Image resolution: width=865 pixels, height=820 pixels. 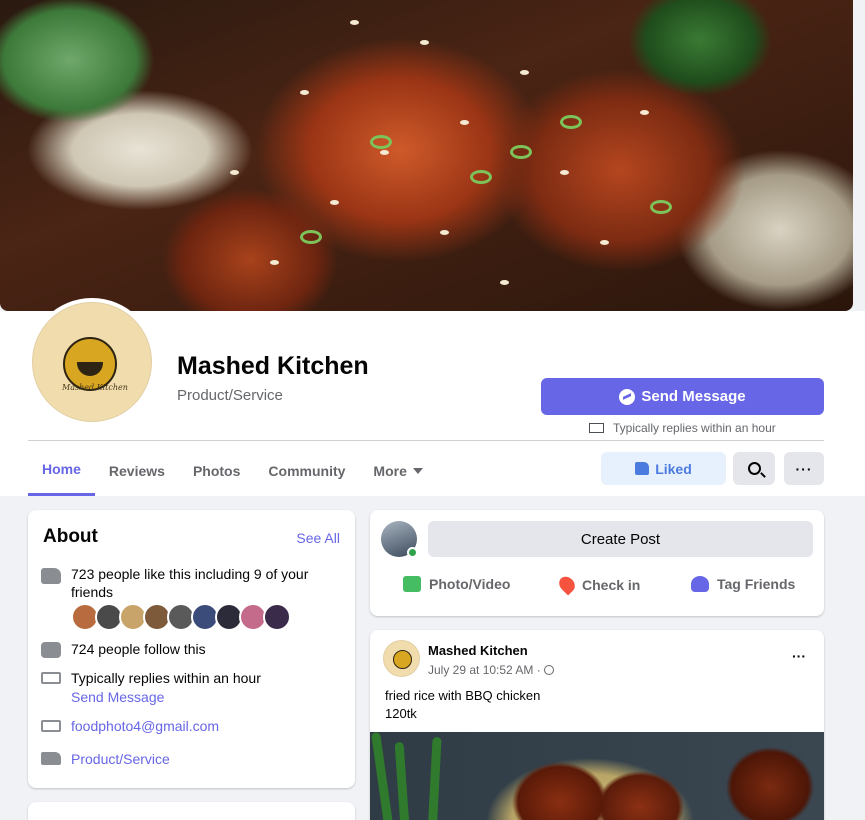 What do you see at coordinates (61, 470) in the screenshot?
I see `tab-home: Home` at bounding box center [61, 470].